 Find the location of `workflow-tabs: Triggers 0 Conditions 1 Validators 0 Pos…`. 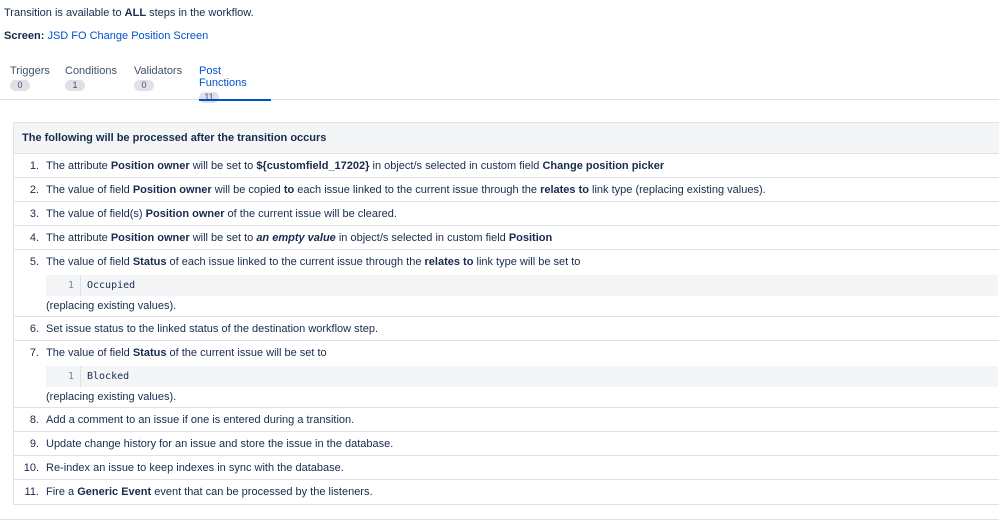

workflow-tabs: Triggers 0 Conditions 1 Validators 0 Pos… is located at coordinates (499, 83).